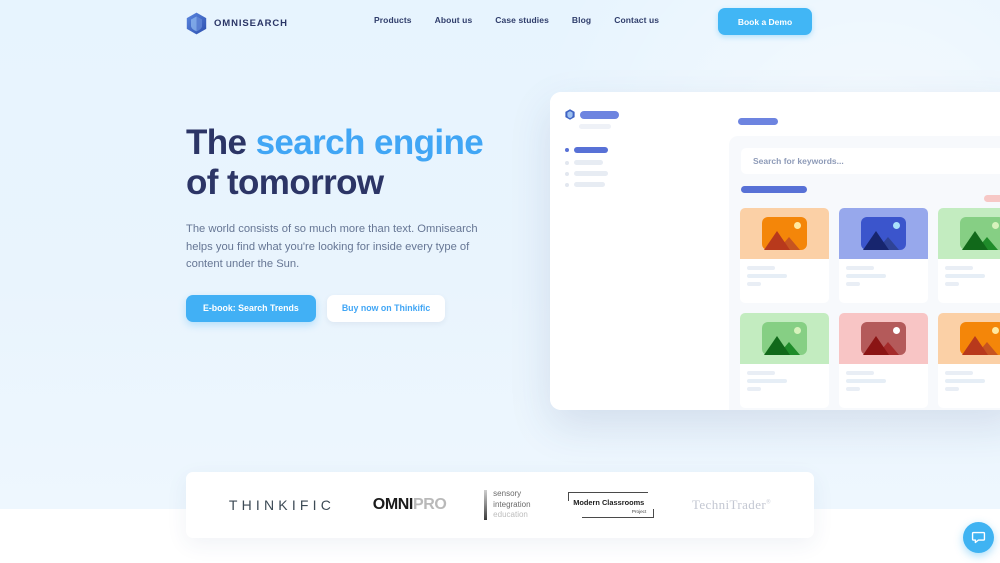 Image resolution: width=1000 pixels, height=563 pixels. Describe the element at coordinates (758, 121) in the screenshot. I see `mockup-topbar-pill` at that location.